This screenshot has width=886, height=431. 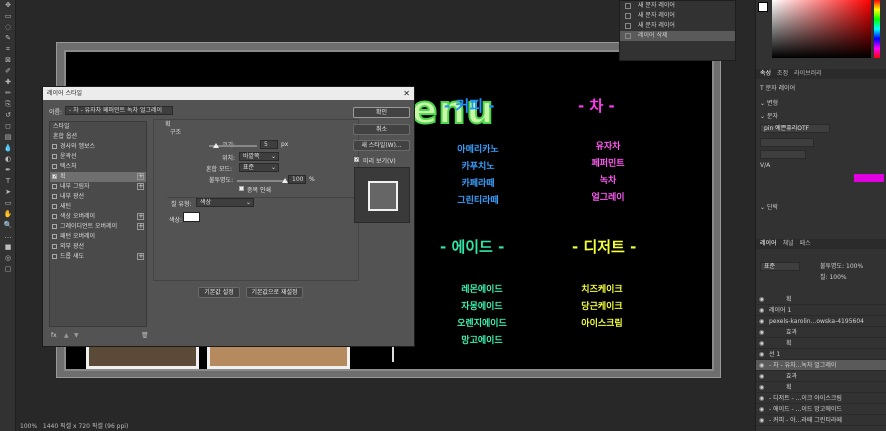 What do you see at coordinates (869, 178) in the screenshot?
I see `text-color-swatch` at bounding box center [869, 178].